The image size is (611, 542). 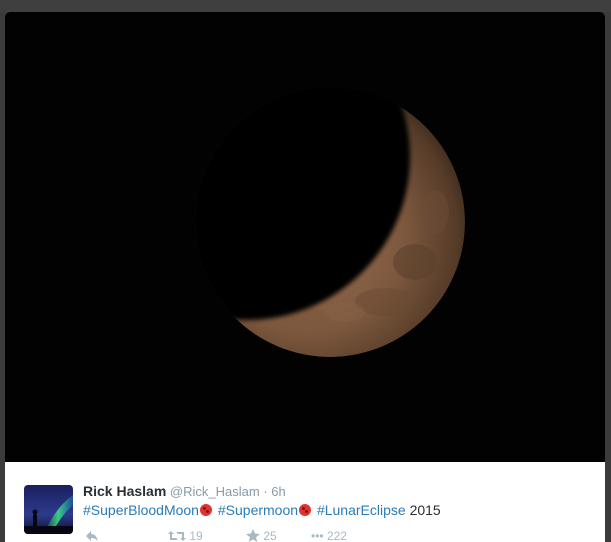 What do you see at coordinates (261, 535) in the screenshot?
I see `favorite-button: 25` at bounding box center [261, 535].